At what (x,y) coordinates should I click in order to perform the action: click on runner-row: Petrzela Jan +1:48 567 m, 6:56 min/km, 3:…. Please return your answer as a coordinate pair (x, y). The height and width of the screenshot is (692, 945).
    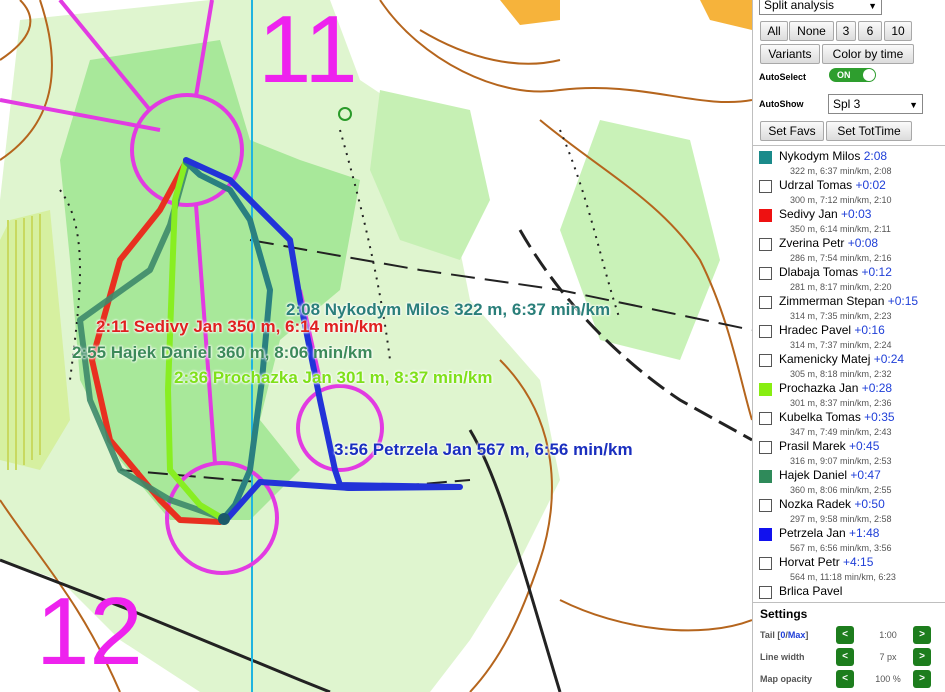
    Looking at the image, I should click on (851, 540).